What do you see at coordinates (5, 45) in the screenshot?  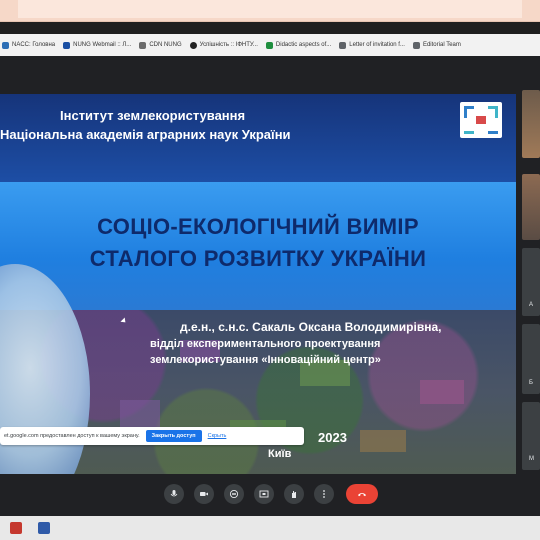 I see `nacc-icon` at bounding box center [5, 45].